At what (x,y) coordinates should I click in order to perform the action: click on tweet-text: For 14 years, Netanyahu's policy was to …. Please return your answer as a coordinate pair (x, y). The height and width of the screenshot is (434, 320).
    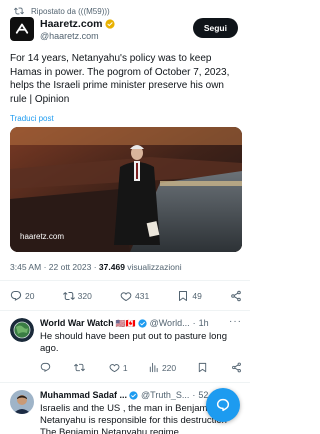
    Looking at the image, I should click on (120, 79).